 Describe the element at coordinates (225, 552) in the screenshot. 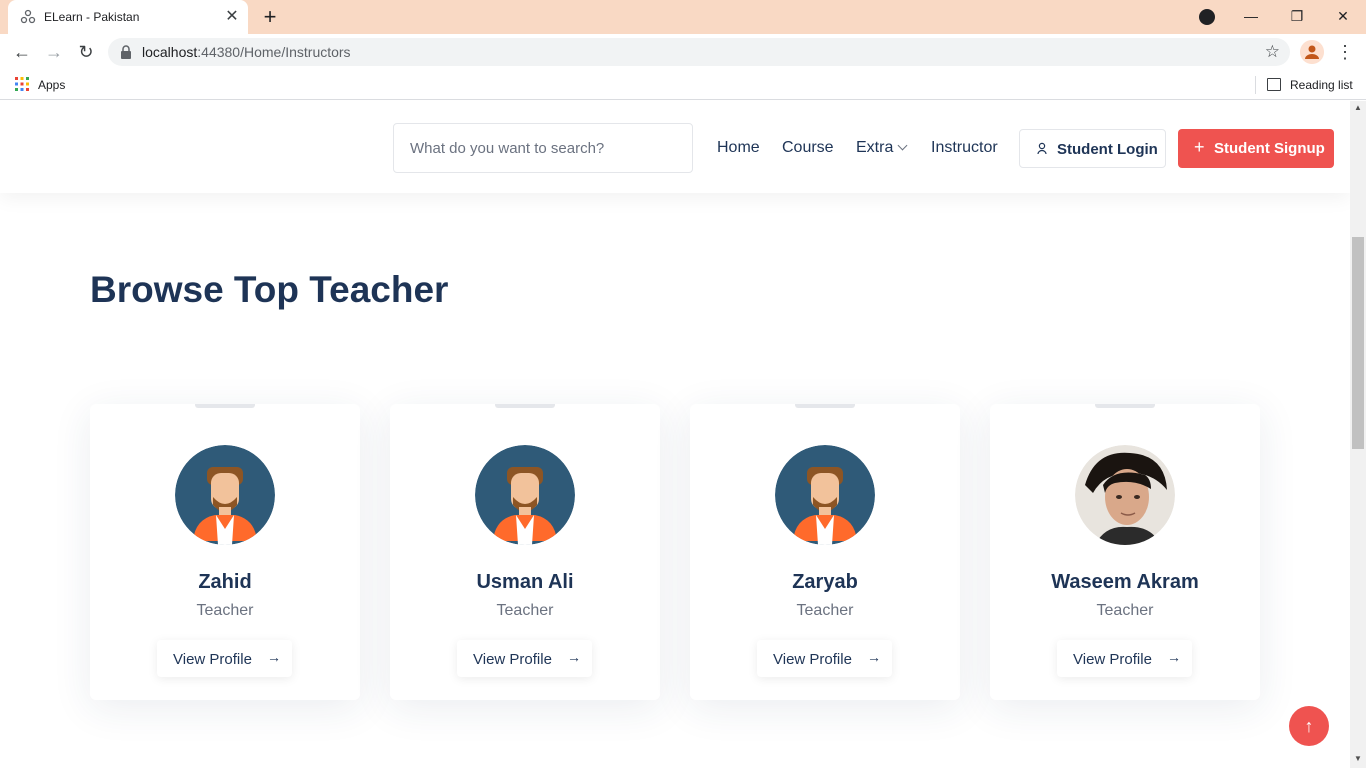

I see `teacher-card: Zahid Teacher View Profile →` at that location.